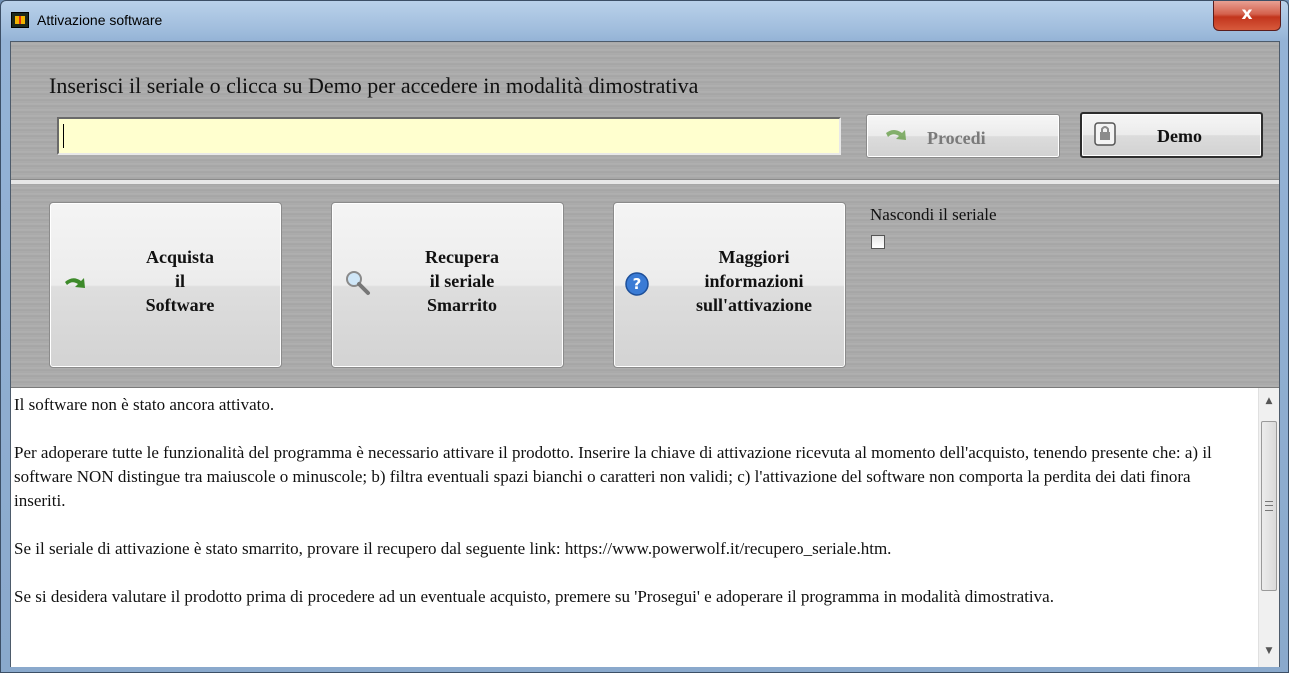 The width and height of the screenshot is (1289, 673). What do you see at coordinates (144, 404) in the screenshot?
I see `info-paragraph: Il software non è stato ancora attivato.` at bounding box center [144, 404].